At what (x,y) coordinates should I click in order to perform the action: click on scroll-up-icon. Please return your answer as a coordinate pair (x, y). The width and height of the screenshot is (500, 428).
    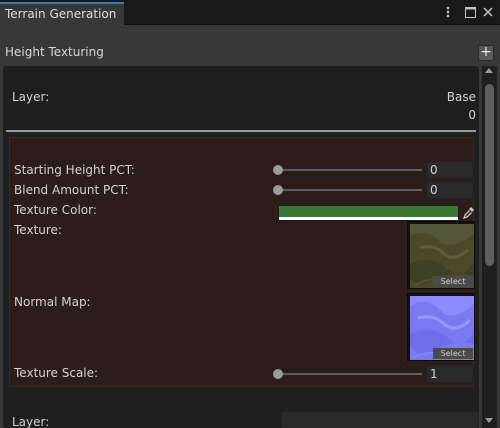
    Looking at the image, I should click on (489, 70).